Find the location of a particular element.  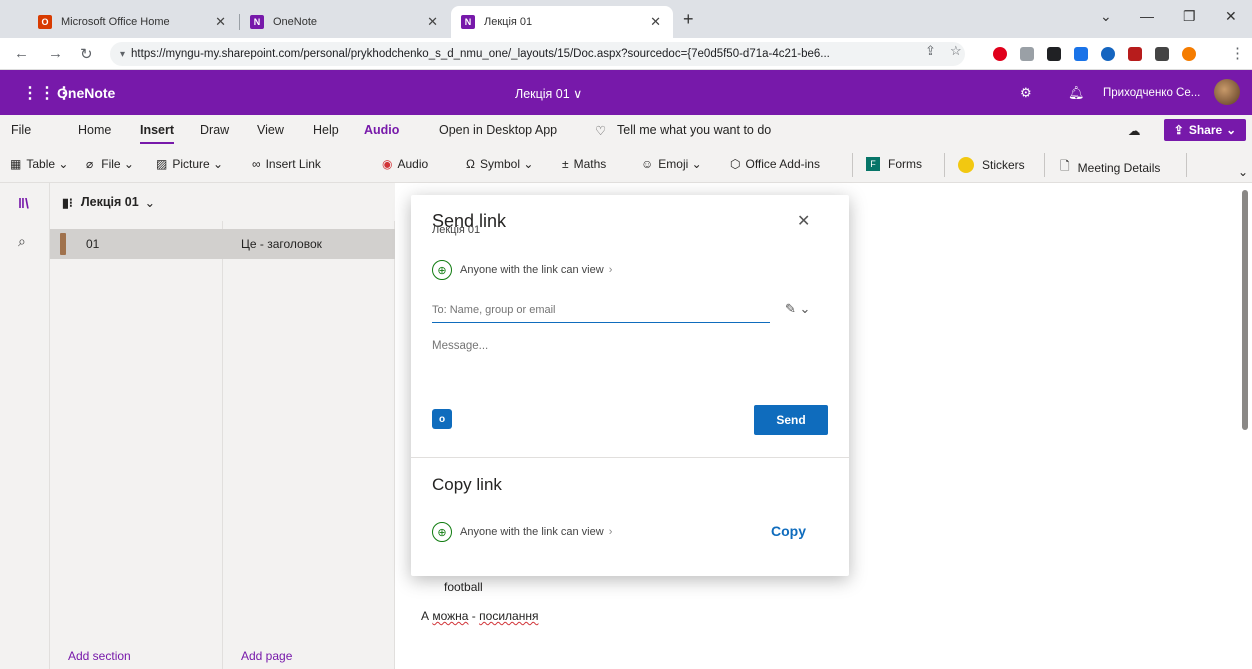

browser-menu-icon: ⋮ is located at coordinates (1237, 53).